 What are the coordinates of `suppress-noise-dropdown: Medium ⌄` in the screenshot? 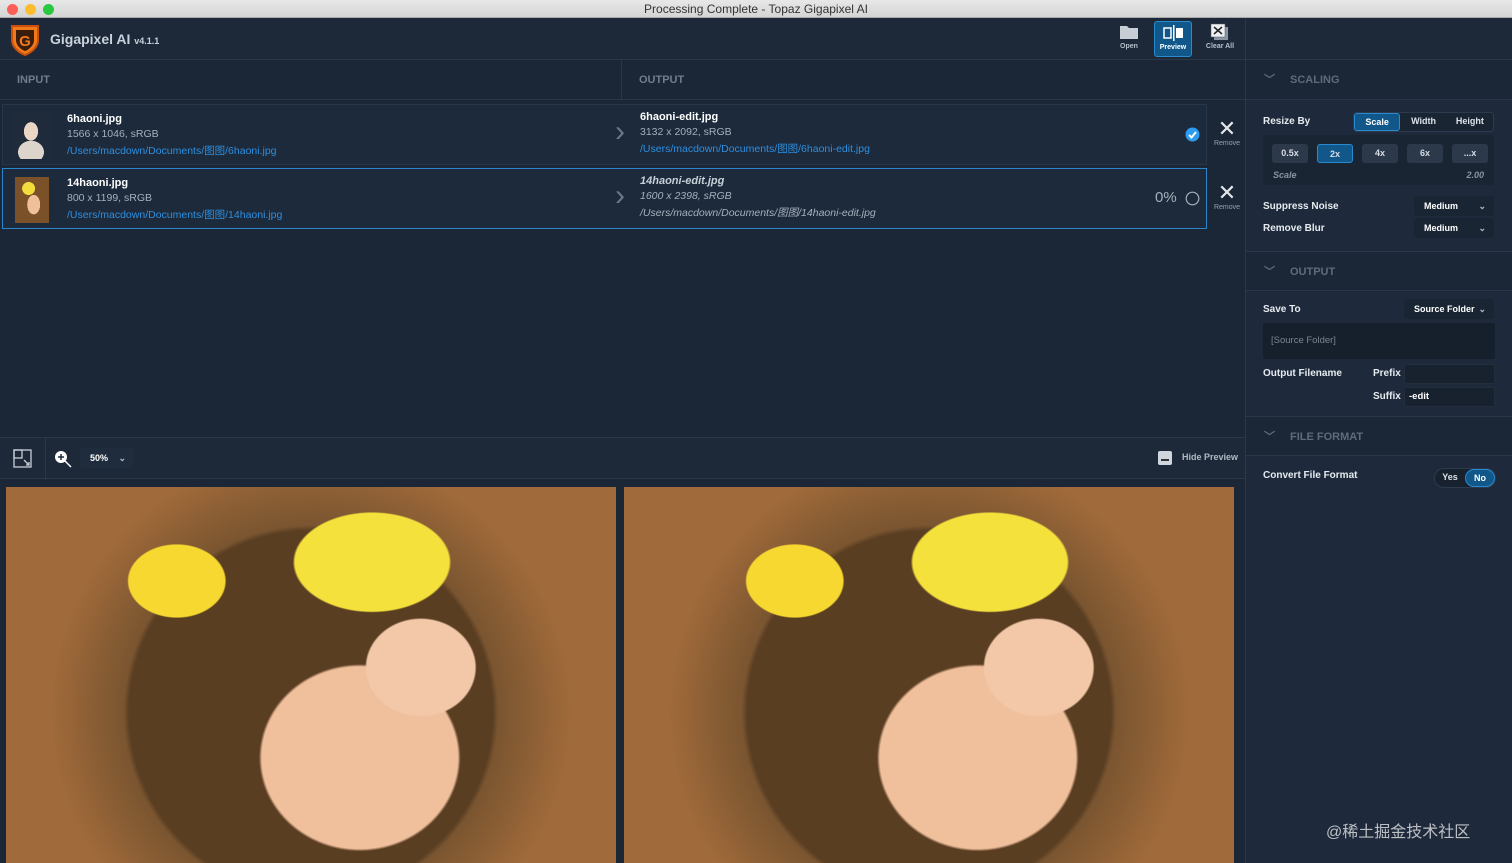 It's located at (1454, 206).